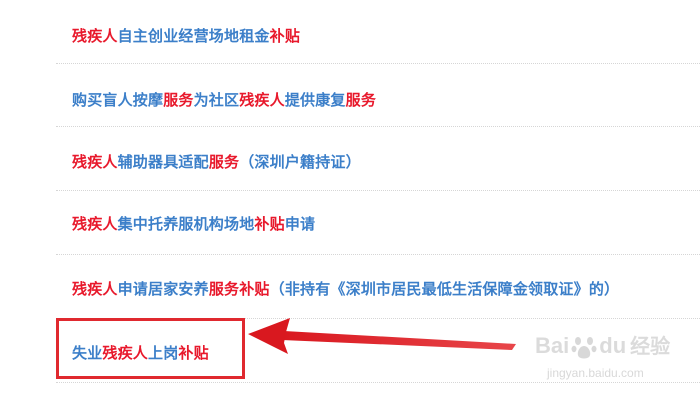 This screenshot has height=400, width=700. Describe the element at coordinates (87, 353) in the screenshot. I see `link-6-seg-1: 失业` at that location.